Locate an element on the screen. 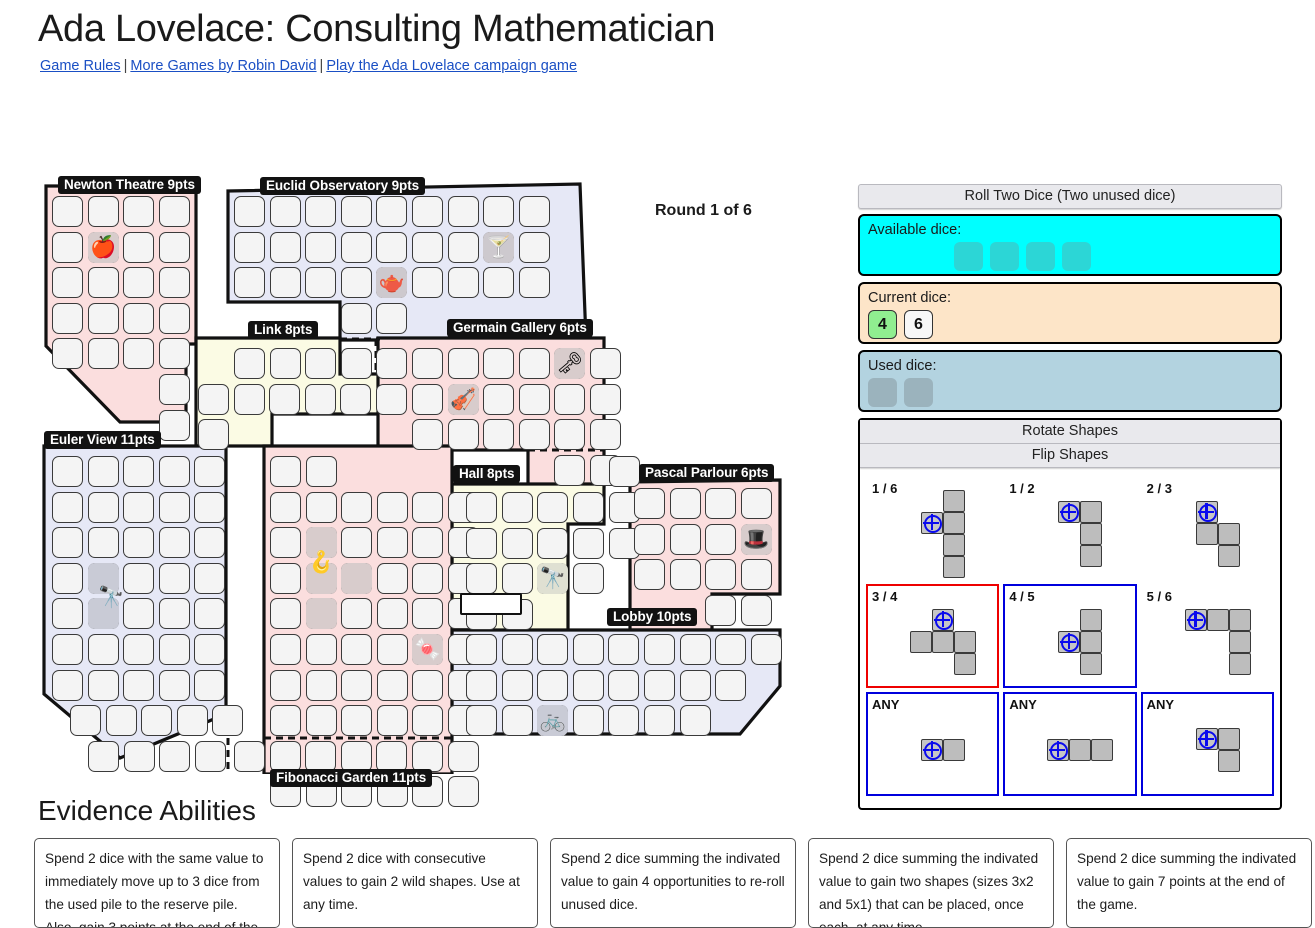 This screenshot has height=928, width=1315. current-die: 6 is located at coordinates (918, 324).